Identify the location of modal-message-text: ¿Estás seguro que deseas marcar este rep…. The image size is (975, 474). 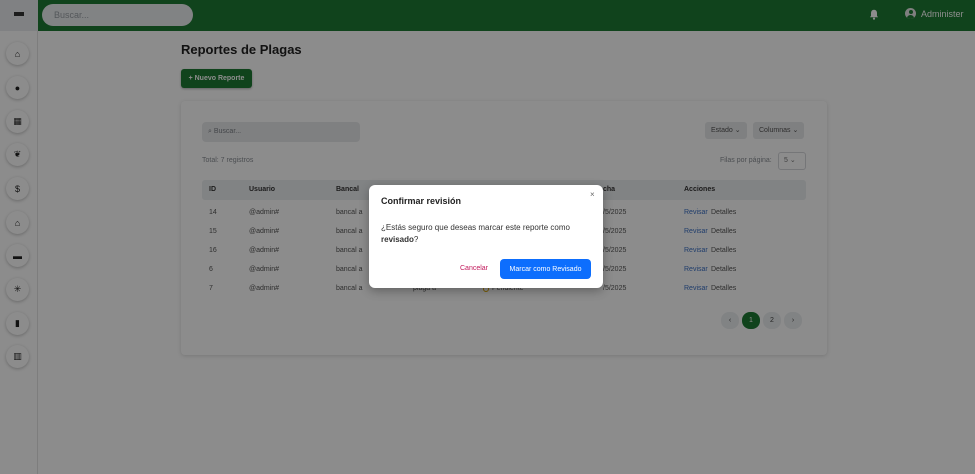
(475, 227).